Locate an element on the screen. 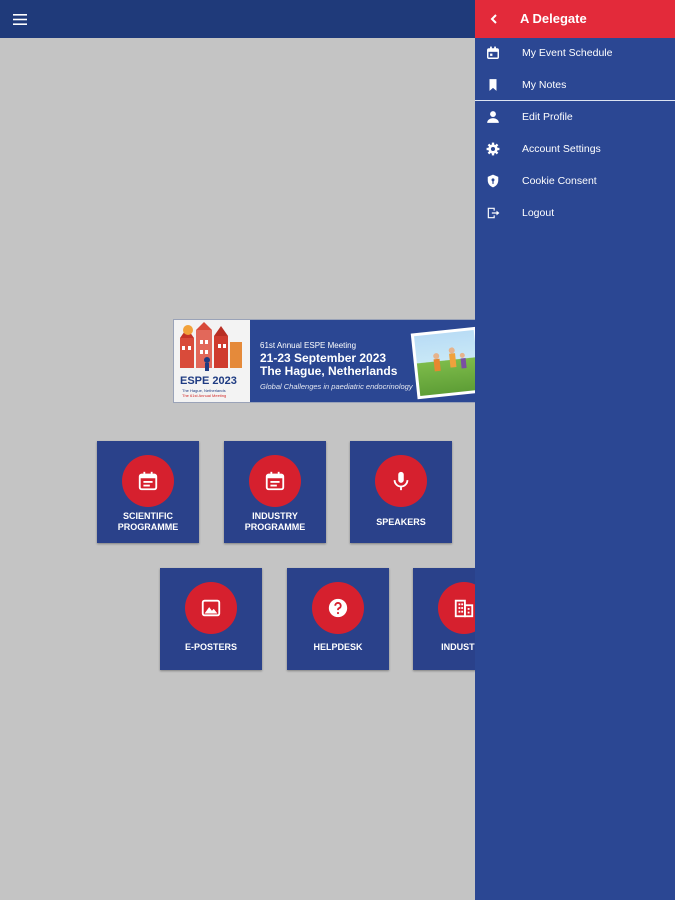 This screenshot has width=675, height=900. drawer-item-label: My Notes is located at coordinates (544, 85).